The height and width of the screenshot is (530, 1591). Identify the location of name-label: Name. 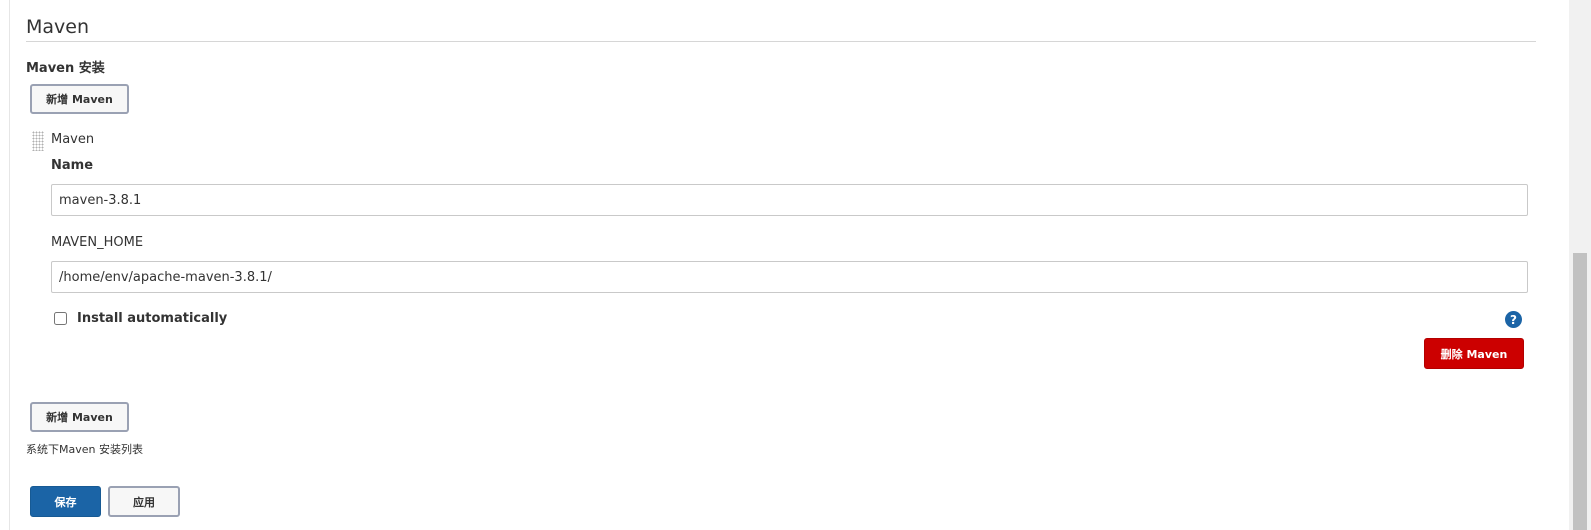
(72, 165).